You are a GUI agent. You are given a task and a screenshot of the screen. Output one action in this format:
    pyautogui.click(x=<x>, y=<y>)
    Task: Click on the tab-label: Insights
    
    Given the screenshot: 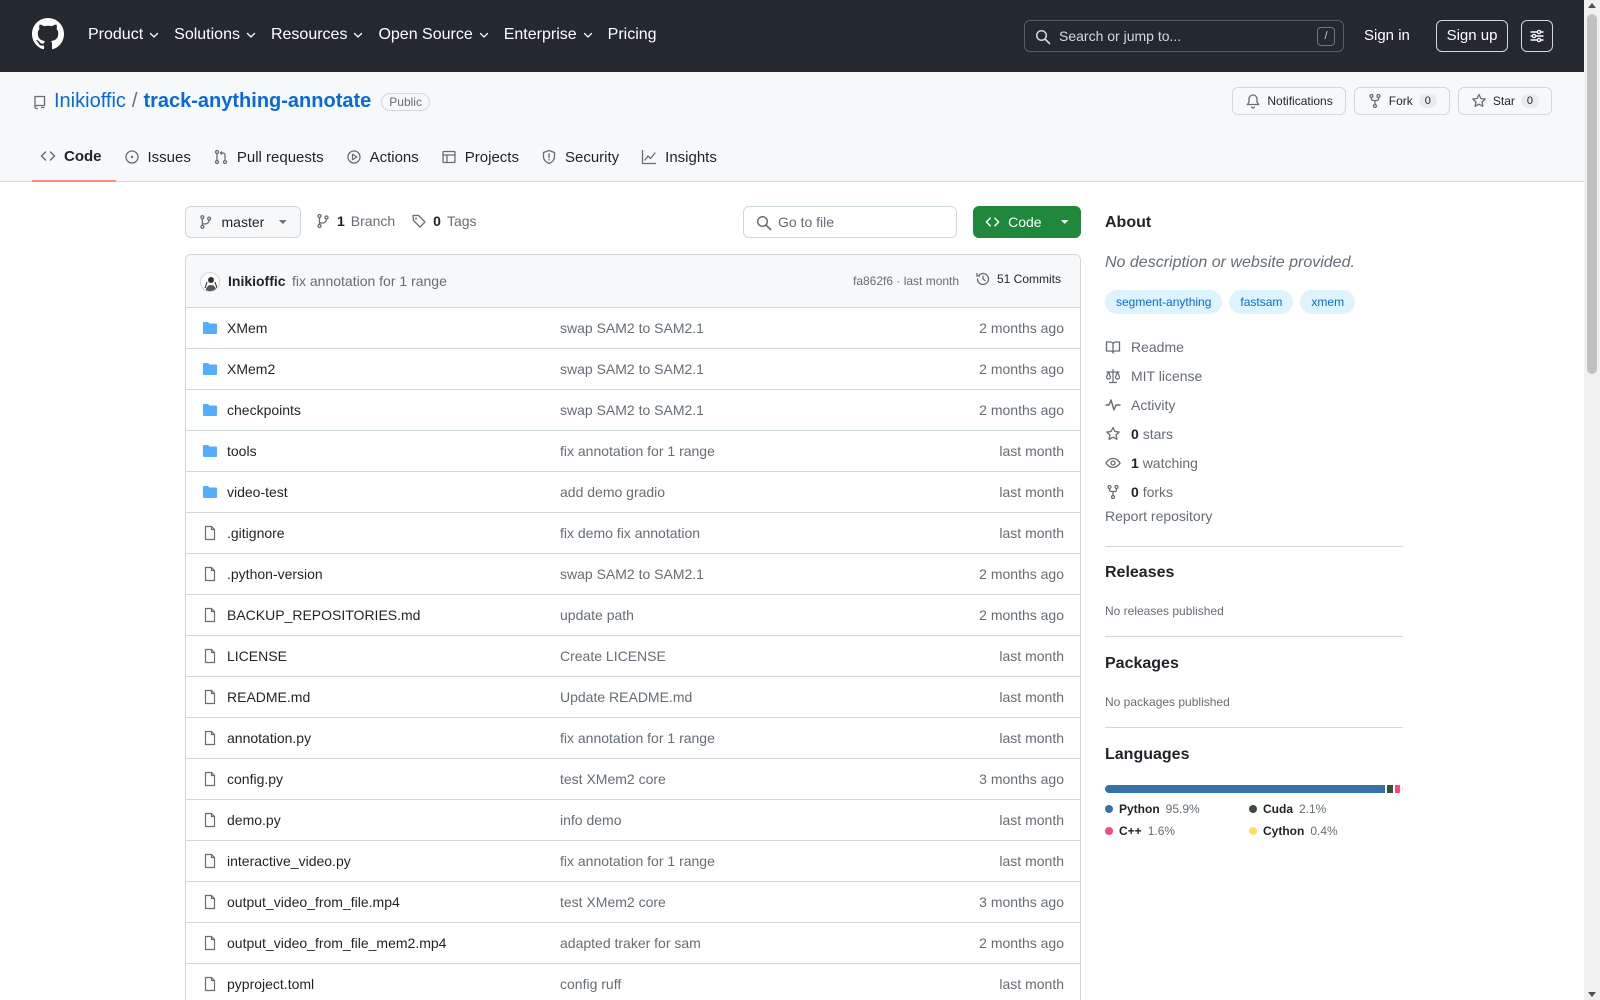 What is the action you would take?
    pyautogui.click(x=691, y=157)
    